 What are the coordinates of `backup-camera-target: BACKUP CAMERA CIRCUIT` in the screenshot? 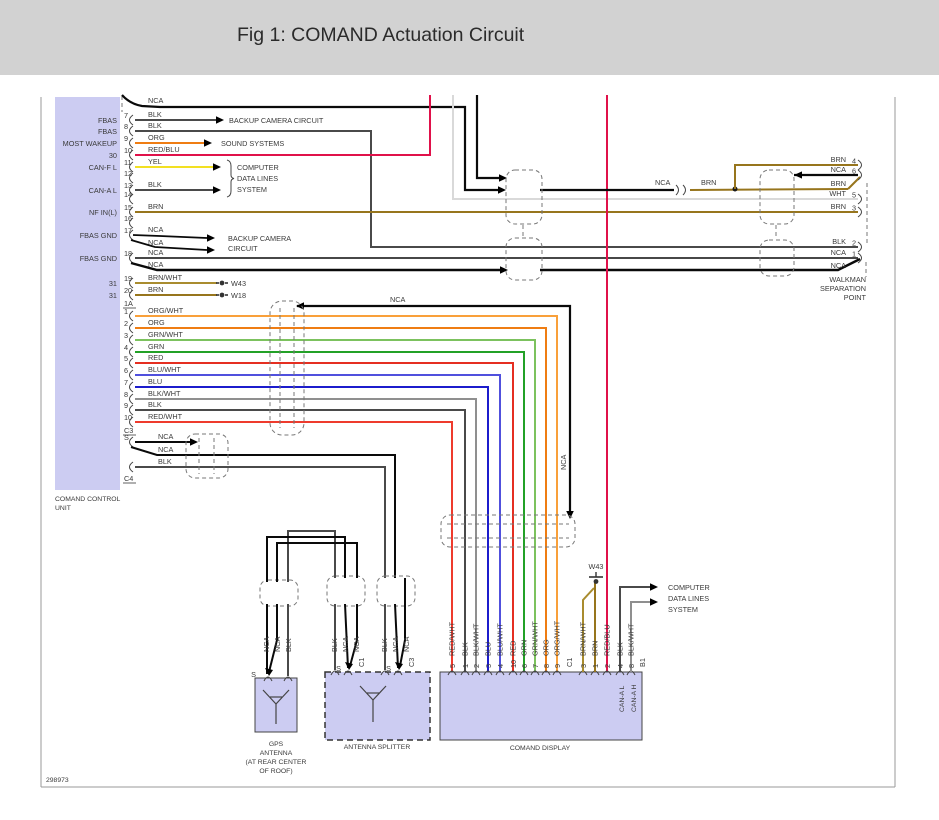 It's located at (276, 120).